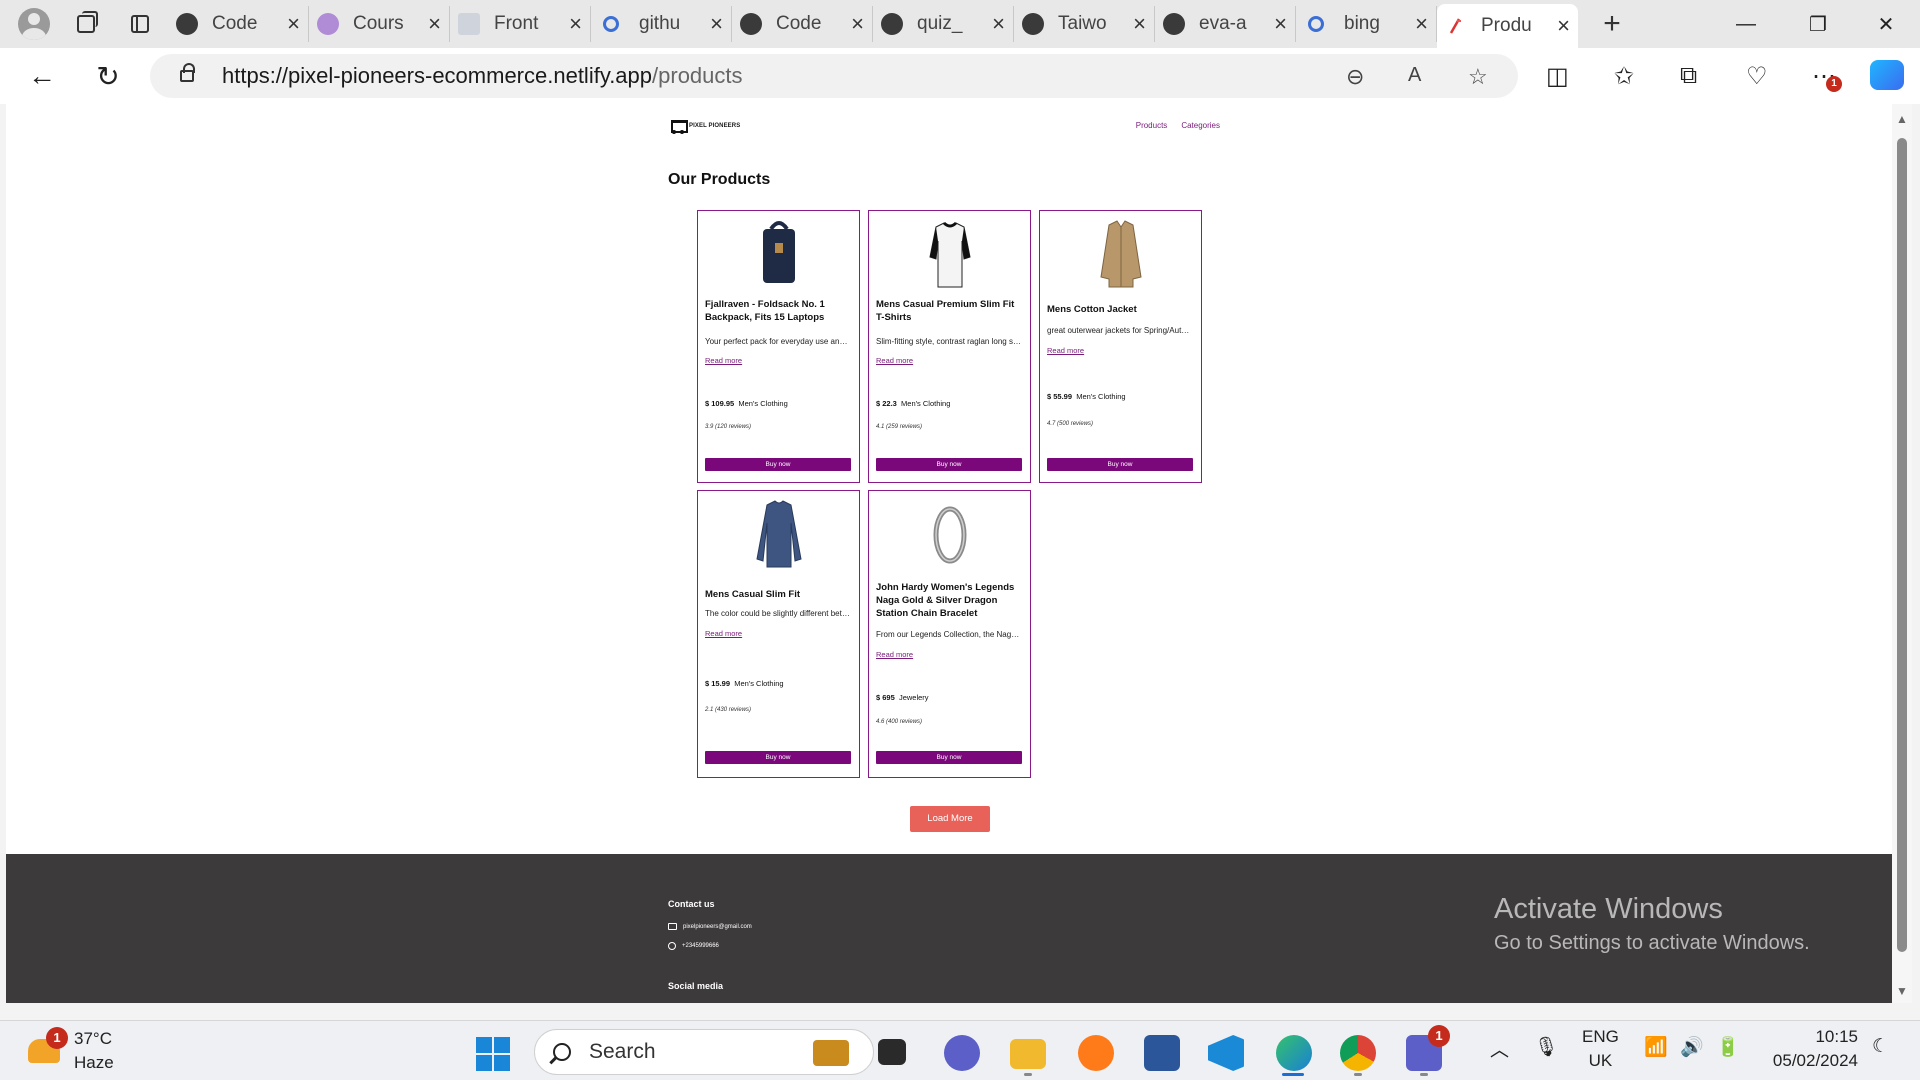 The image size is (1920, 1080). Describe the element at coordinates (902, 697) in the screenshot. I see `price-row: $ 695 Jewelery` at that location.